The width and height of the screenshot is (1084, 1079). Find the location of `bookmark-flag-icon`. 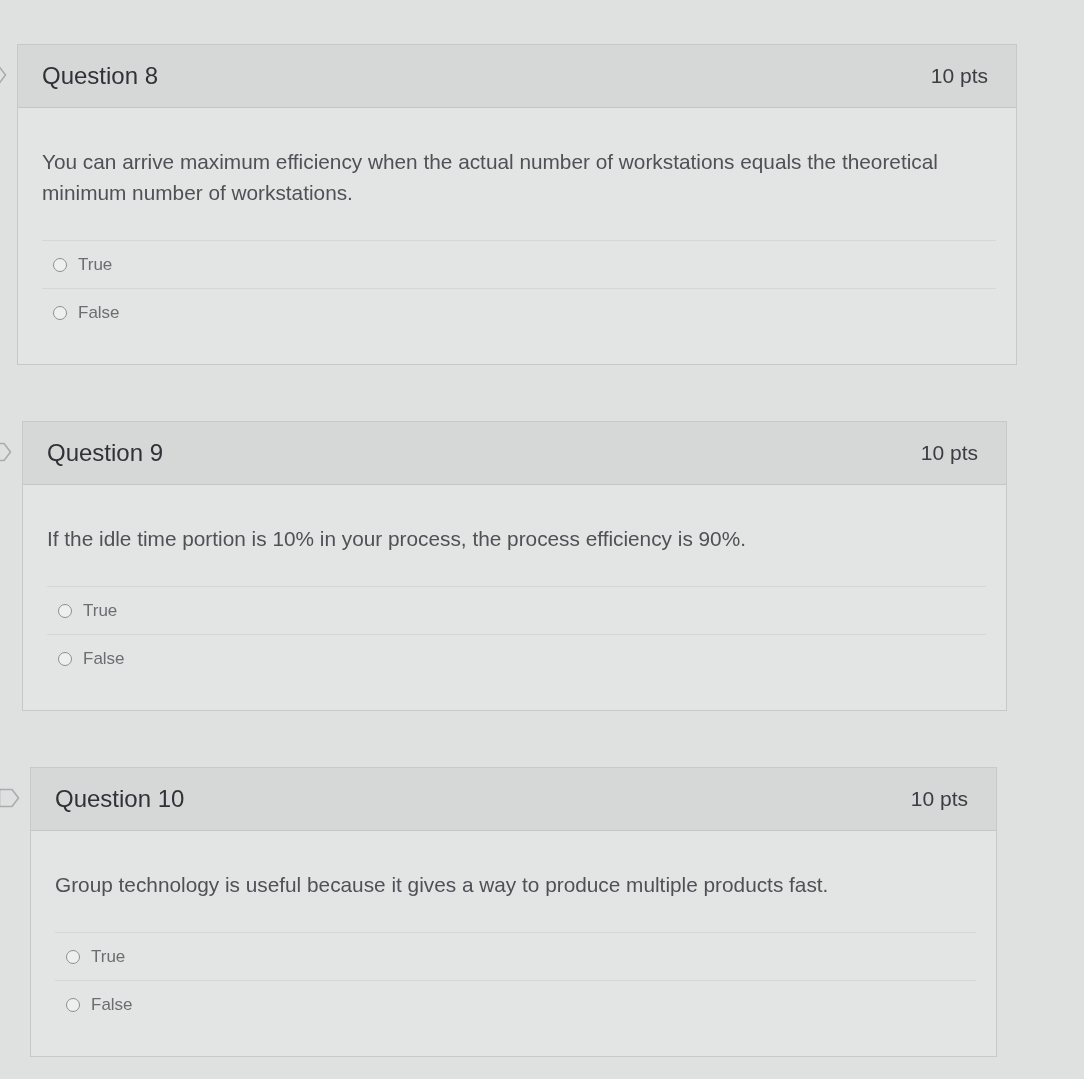

bookmark-flag-icon is located at coordinates (10, 798).